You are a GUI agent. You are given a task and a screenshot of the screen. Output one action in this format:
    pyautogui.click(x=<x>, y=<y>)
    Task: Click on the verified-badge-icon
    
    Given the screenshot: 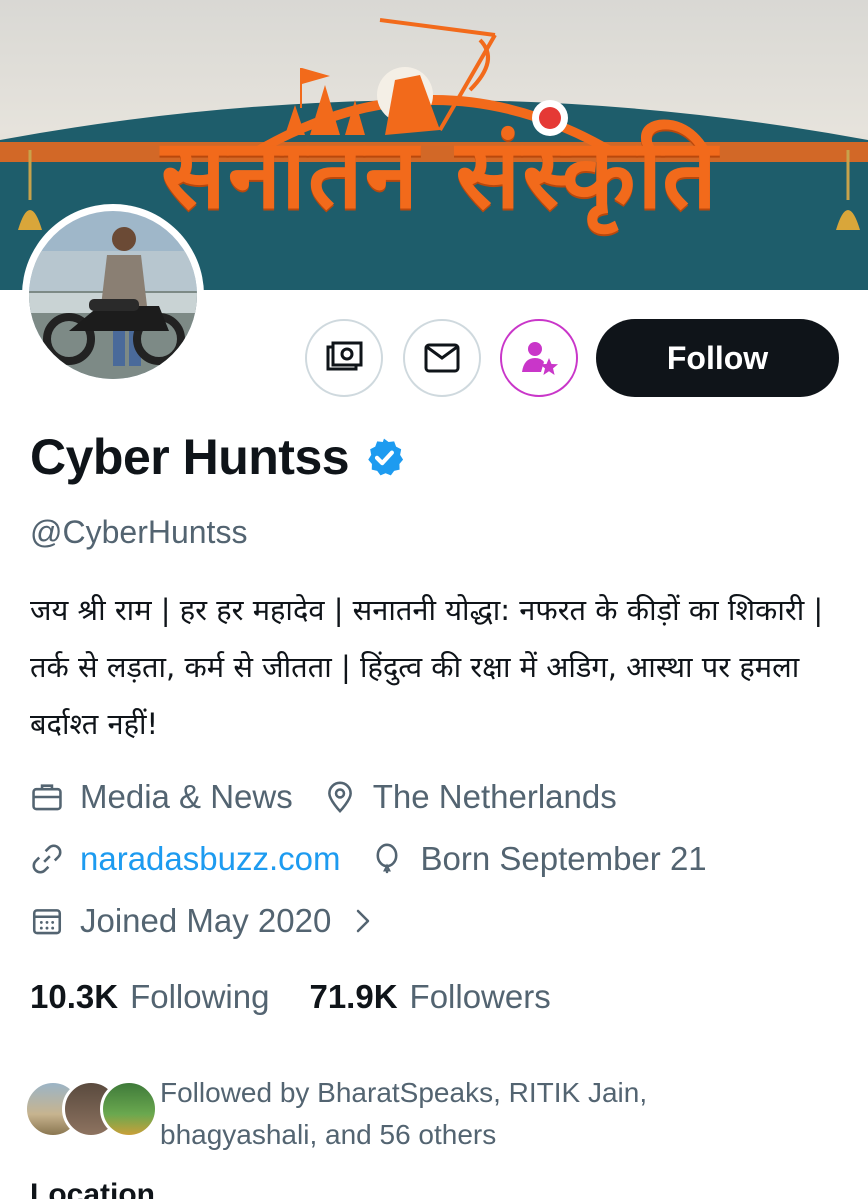 What is the action you would take?
    pyautogui.click(x=384, y=457)
    